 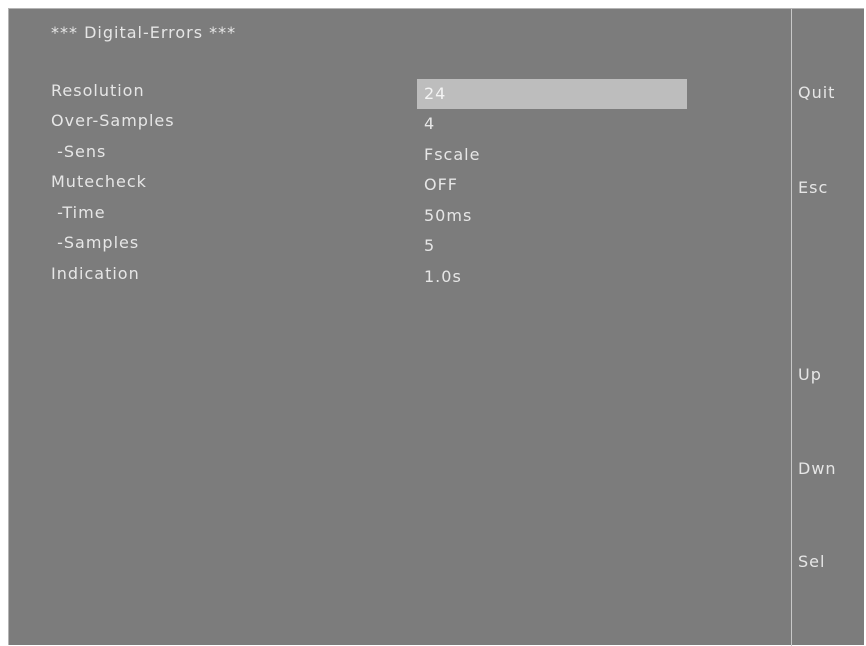 I want to click on param-value-resolution: 24, so click(x=552, y=94).